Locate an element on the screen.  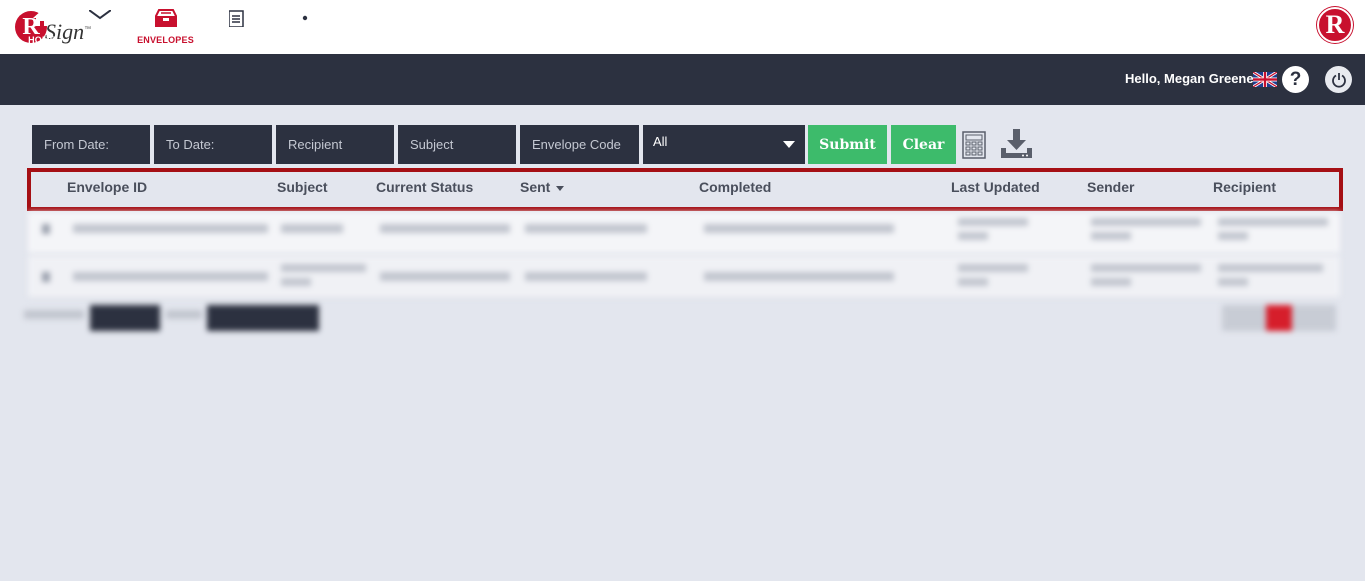
prev-page-button is located at coordinates (1244, 318).